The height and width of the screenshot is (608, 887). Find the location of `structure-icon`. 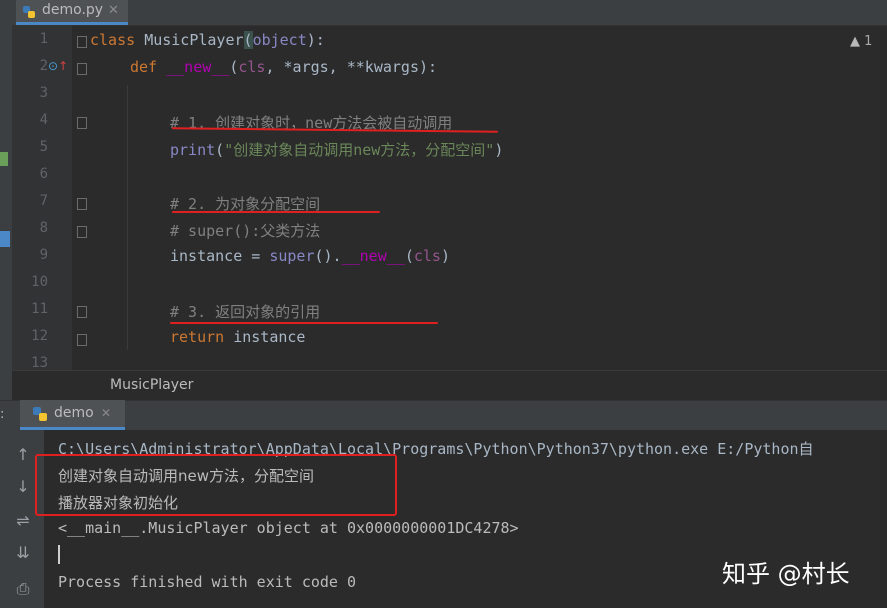

structure-icon is located at coordinates (4, 159).